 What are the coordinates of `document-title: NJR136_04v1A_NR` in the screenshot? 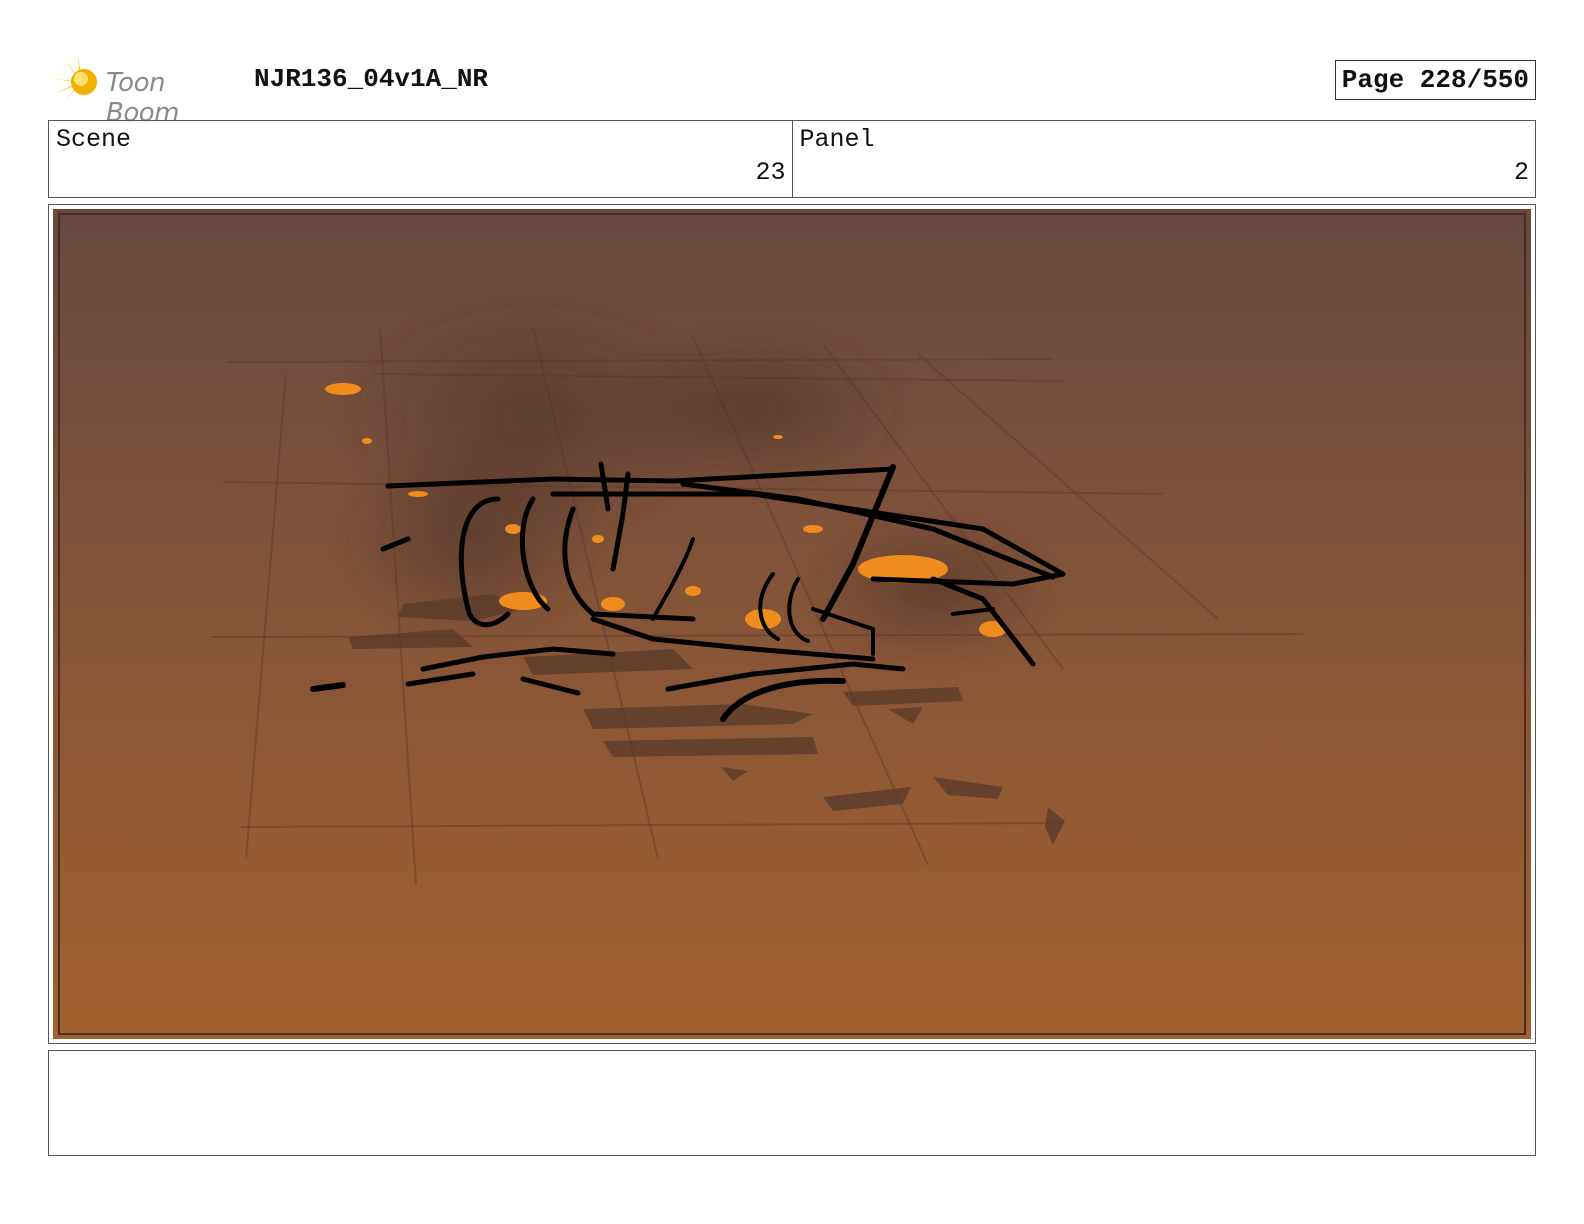 It's located at (371, 79).